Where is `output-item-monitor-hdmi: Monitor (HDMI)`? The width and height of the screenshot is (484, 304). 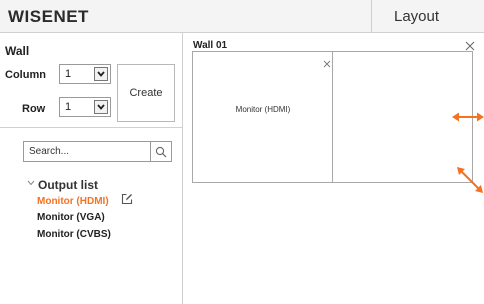
output-item-monitor-hdmi: Monitor (HDMI) is located at coordinates (73, 201).